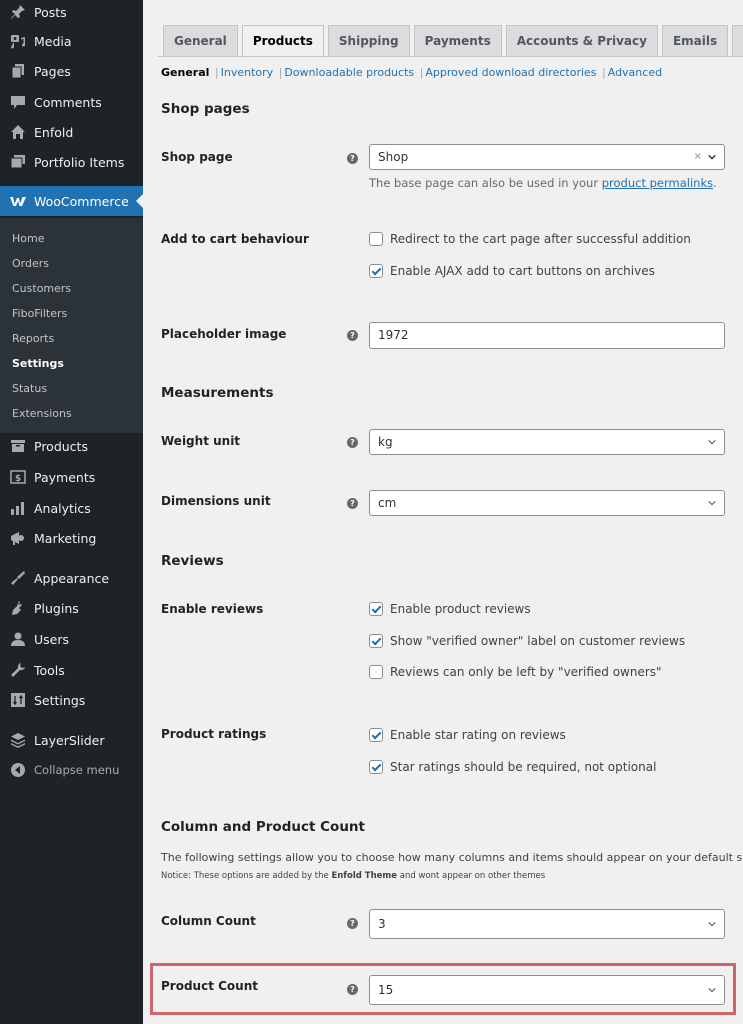  I want to click on notice-theme-name: Enfold Theme, so click(364, 876).